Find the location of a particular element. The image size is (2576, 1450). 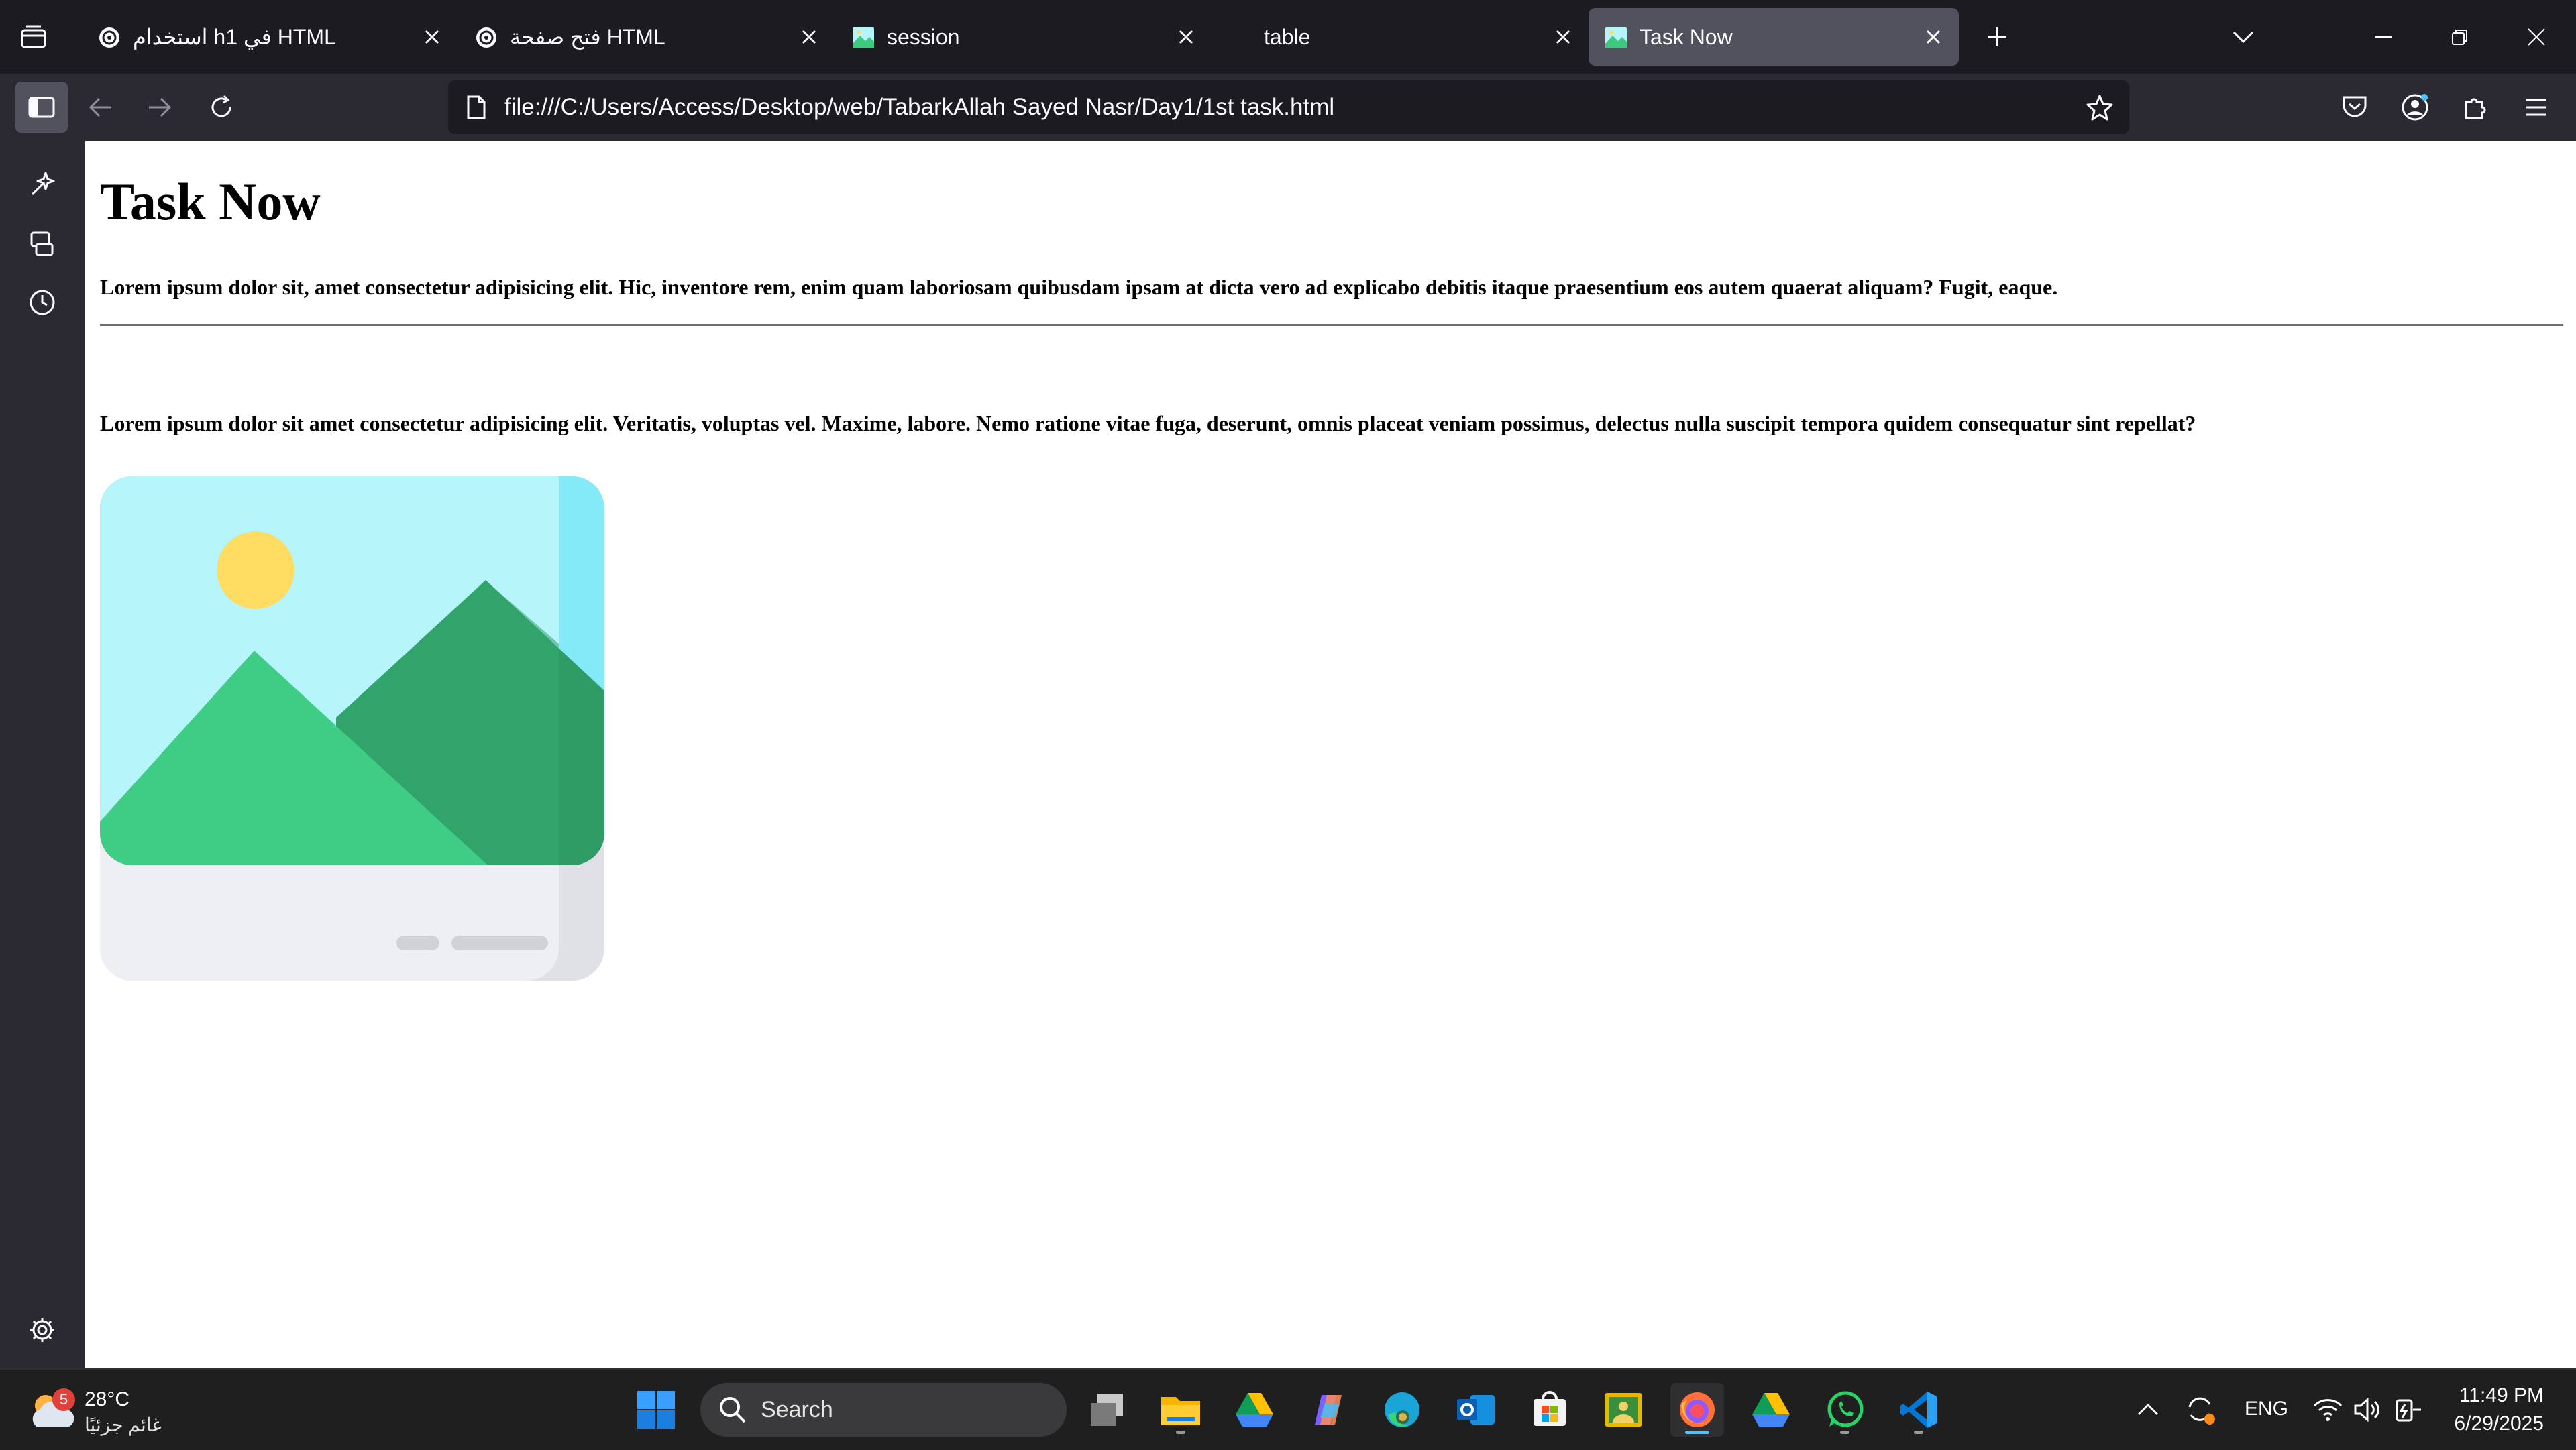

copilot-icon is located at coordinates (1328, 1410).